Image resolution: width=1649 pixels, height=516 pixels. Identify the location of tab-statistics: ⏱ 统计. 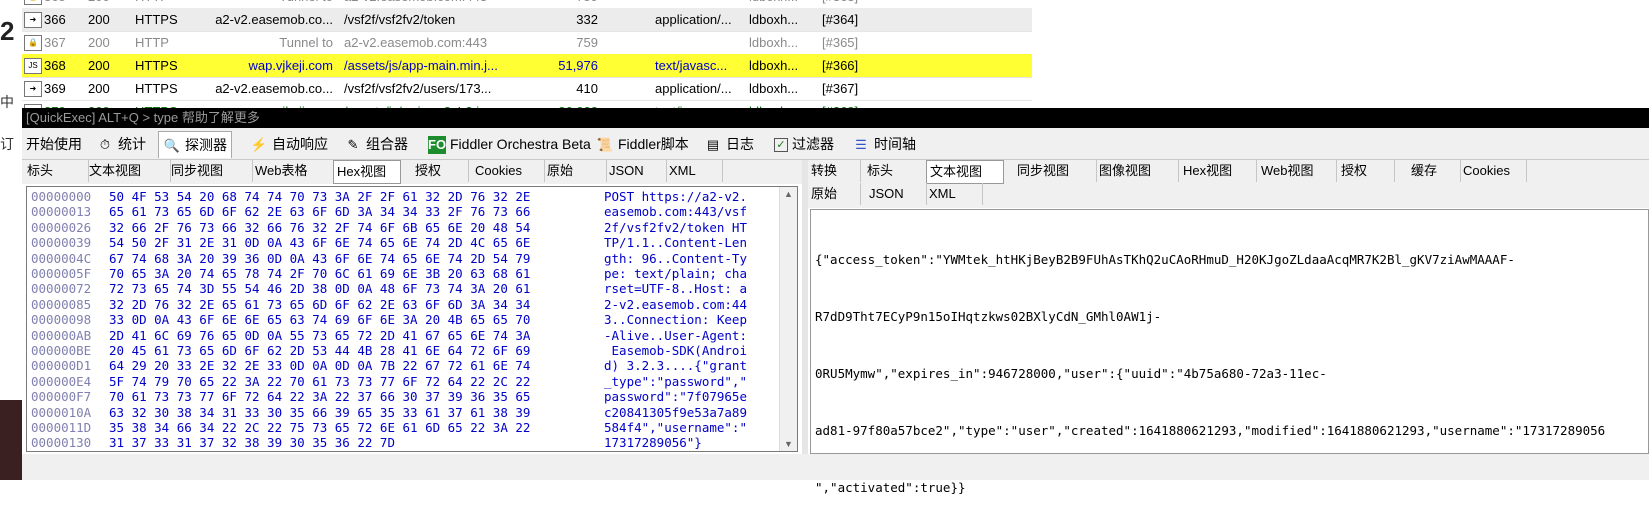
(121, 144).